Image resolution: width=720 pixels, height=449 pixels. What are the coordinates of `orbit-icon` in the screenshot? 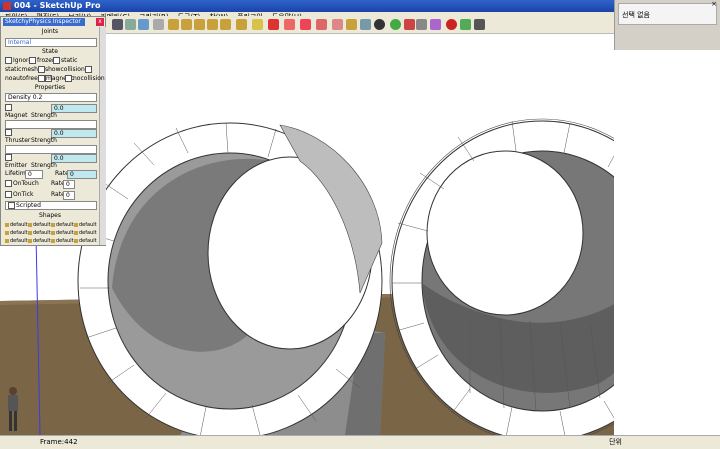 It's located at (379, 24).